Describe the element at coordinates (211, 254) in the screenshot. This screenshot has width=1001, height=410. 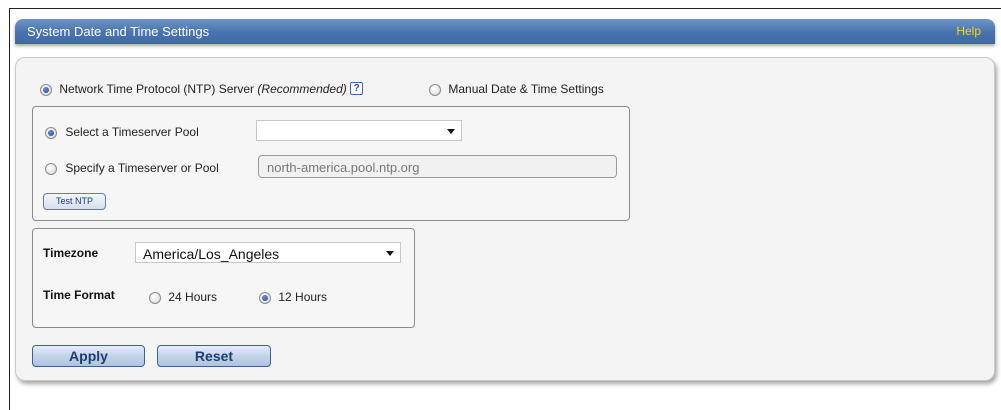
I see `timezone-value: America/Los_Angeles` at that location.